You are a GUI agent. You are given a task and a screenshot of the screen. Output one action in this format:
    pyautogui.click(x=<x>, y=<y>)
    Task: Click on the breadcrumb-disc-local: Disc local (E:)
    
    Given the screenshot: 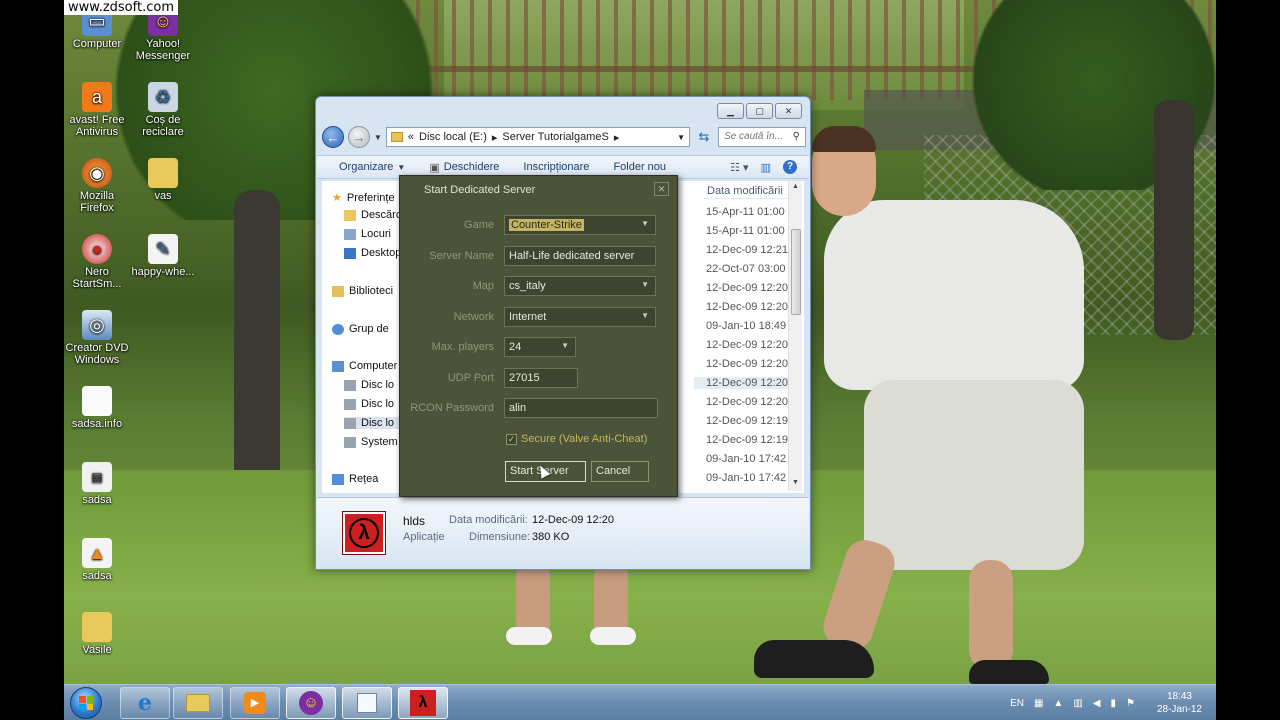 What is the action you would take?
    pyautogui.click(x=453, y=137)
    